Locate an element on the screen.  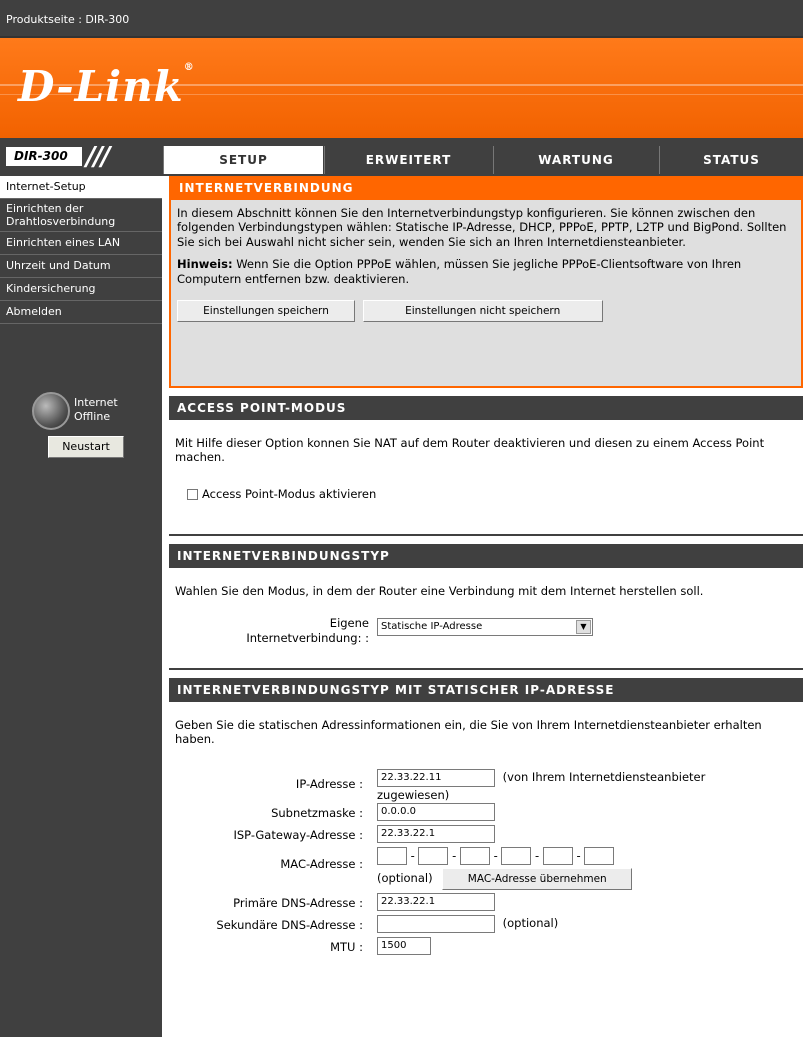
ip-address-label: IP-Adresse : is located at coordinates (329, 783).